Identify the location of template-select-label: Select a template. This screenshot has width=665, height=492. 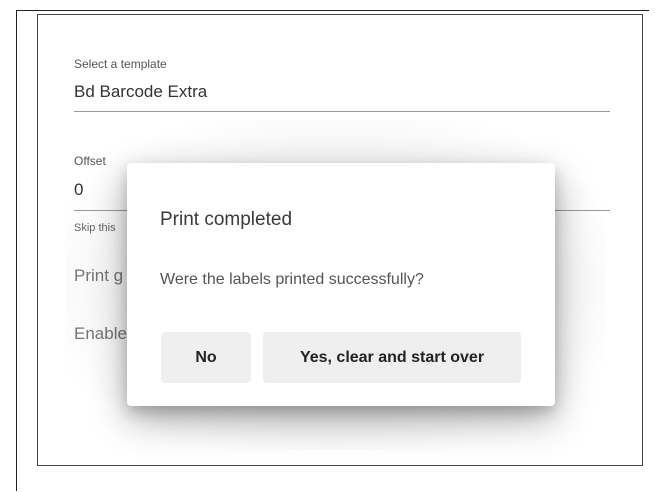
(120, 64).